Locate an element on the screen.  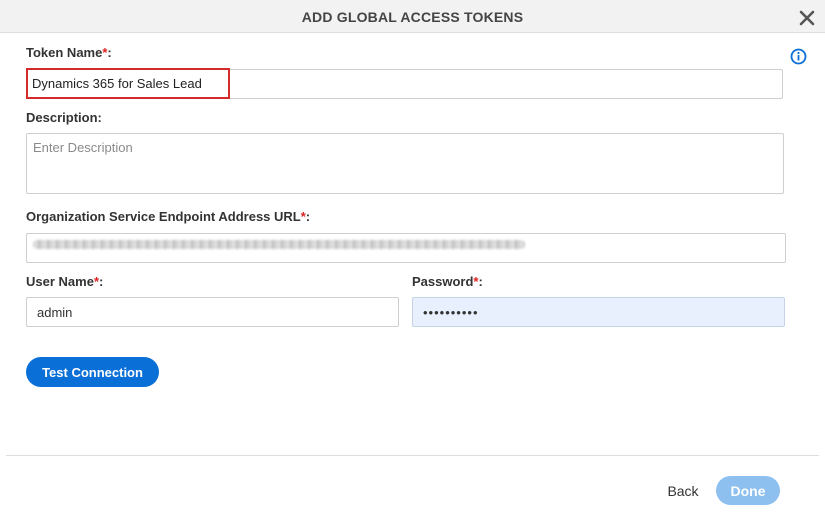
user-name-label: User Name*: is located at coordinates (64, 281).